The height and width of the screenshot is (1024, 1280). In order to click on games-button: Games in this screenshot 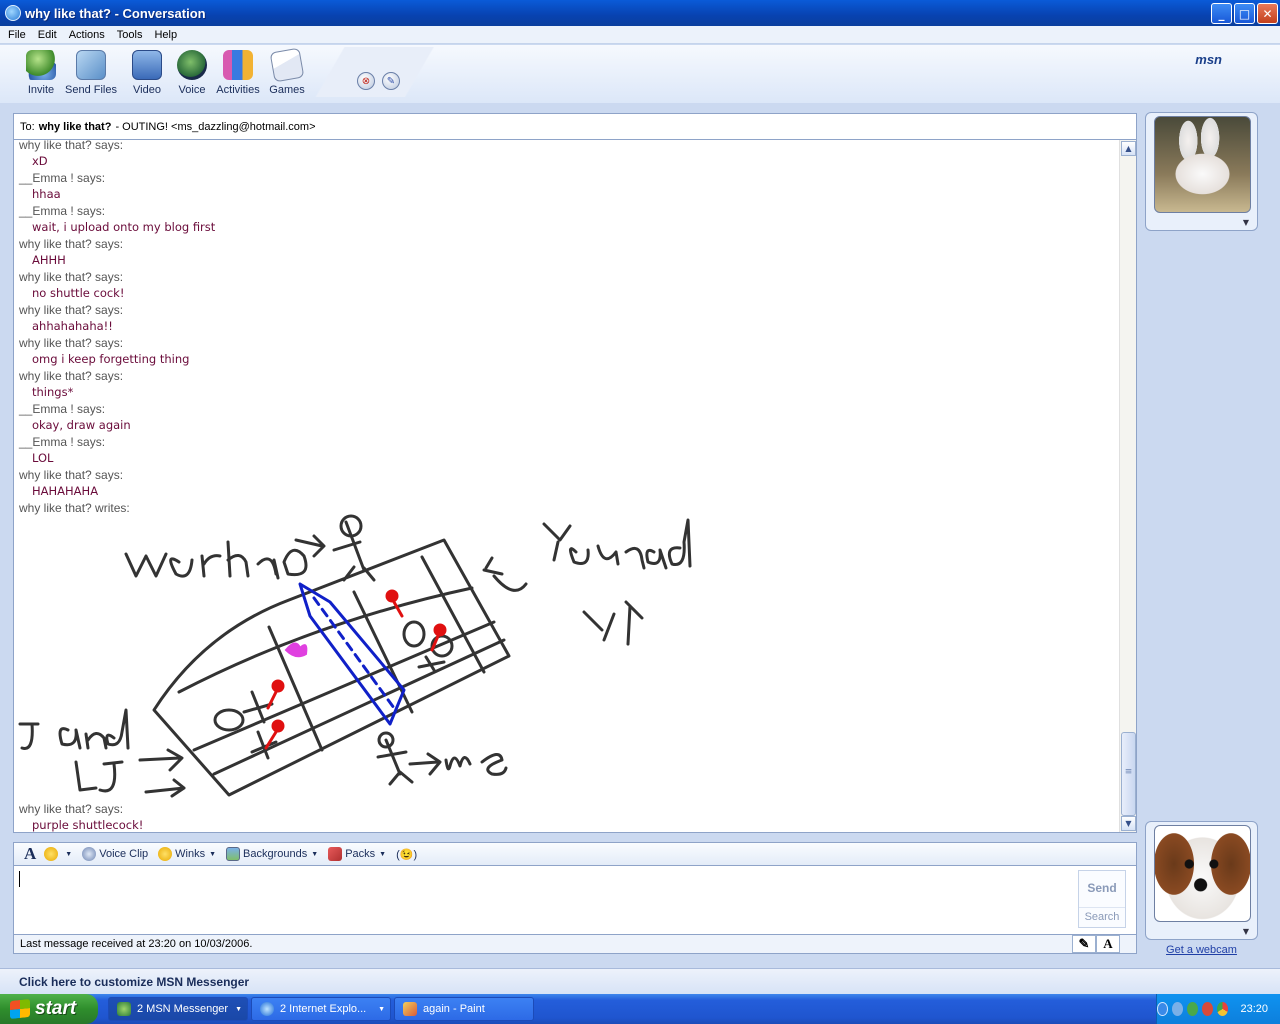, I will do `click(287, 71)`.